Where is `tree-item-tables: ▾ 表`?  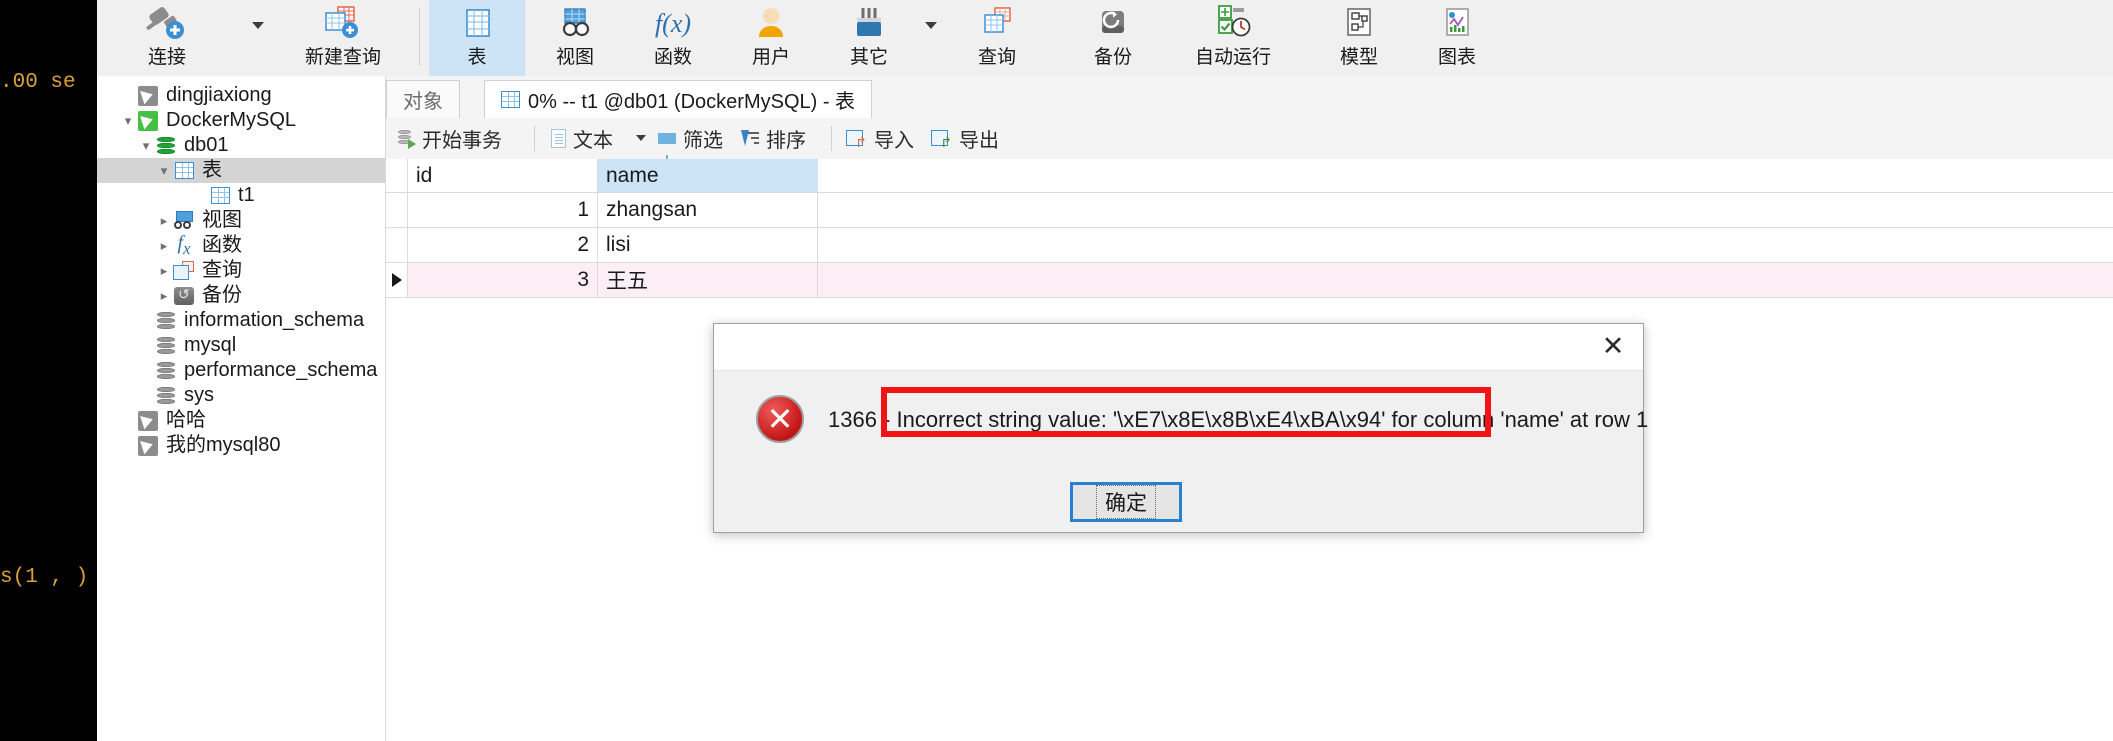
tree-item-tables: ▾ 表 is located at coordinates (241, 170).